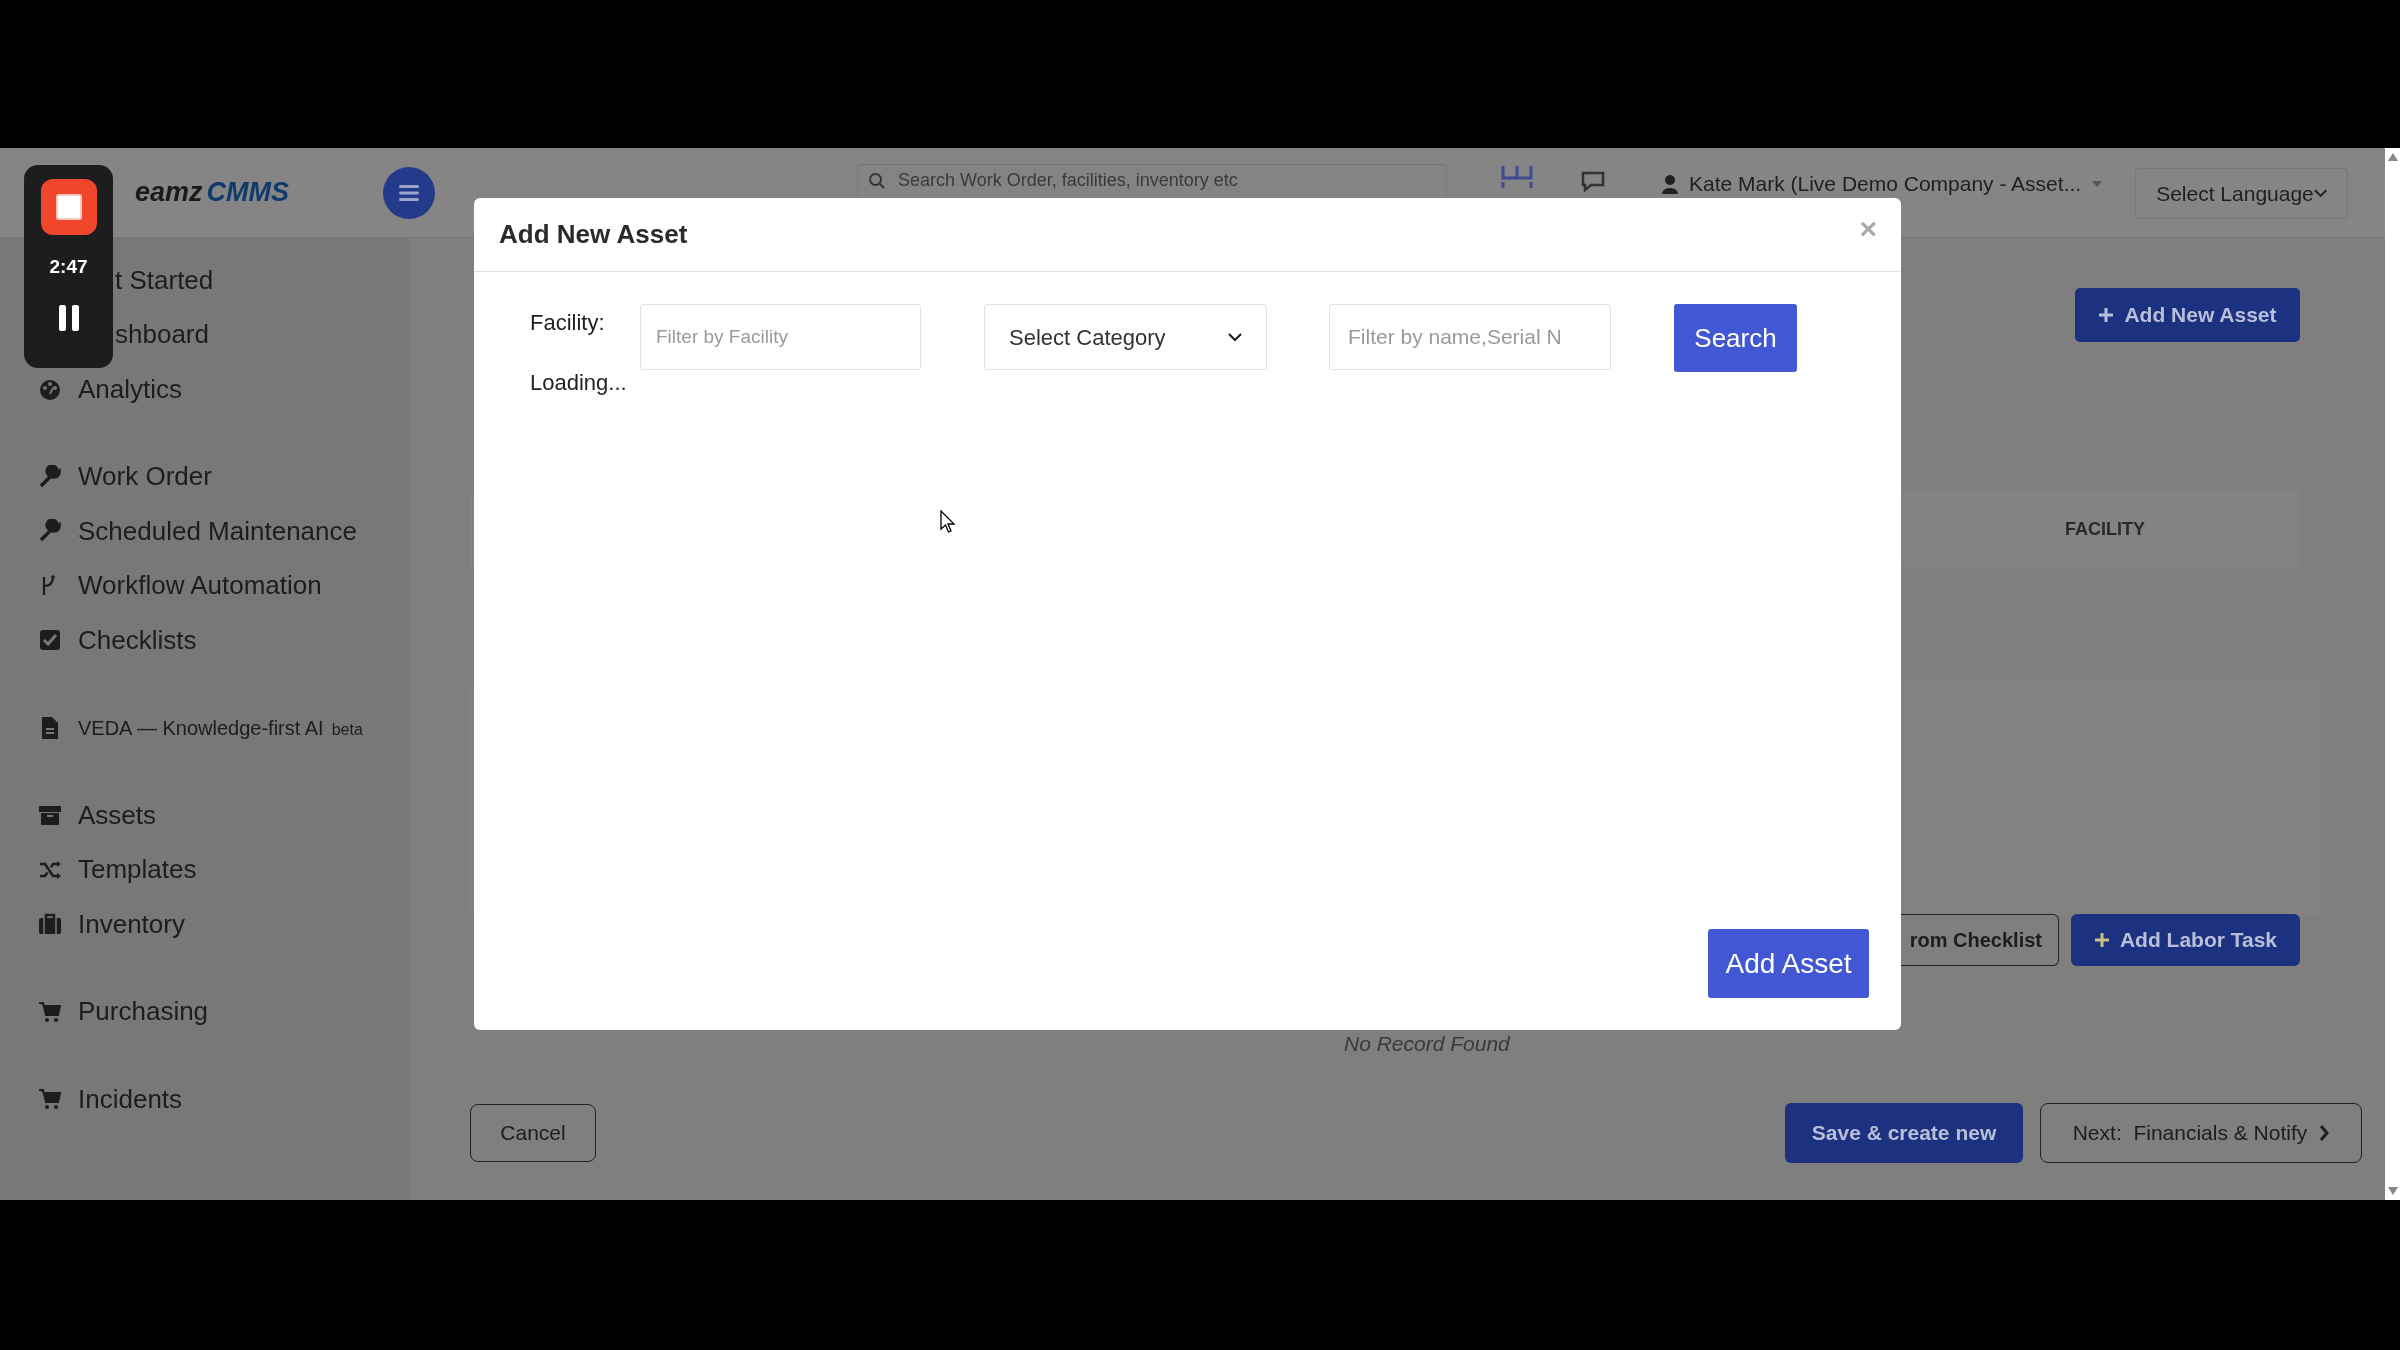  Describe the element at coordinates (224, 869) in the screenshot. I see `sidebar-item: Templates` at that location.